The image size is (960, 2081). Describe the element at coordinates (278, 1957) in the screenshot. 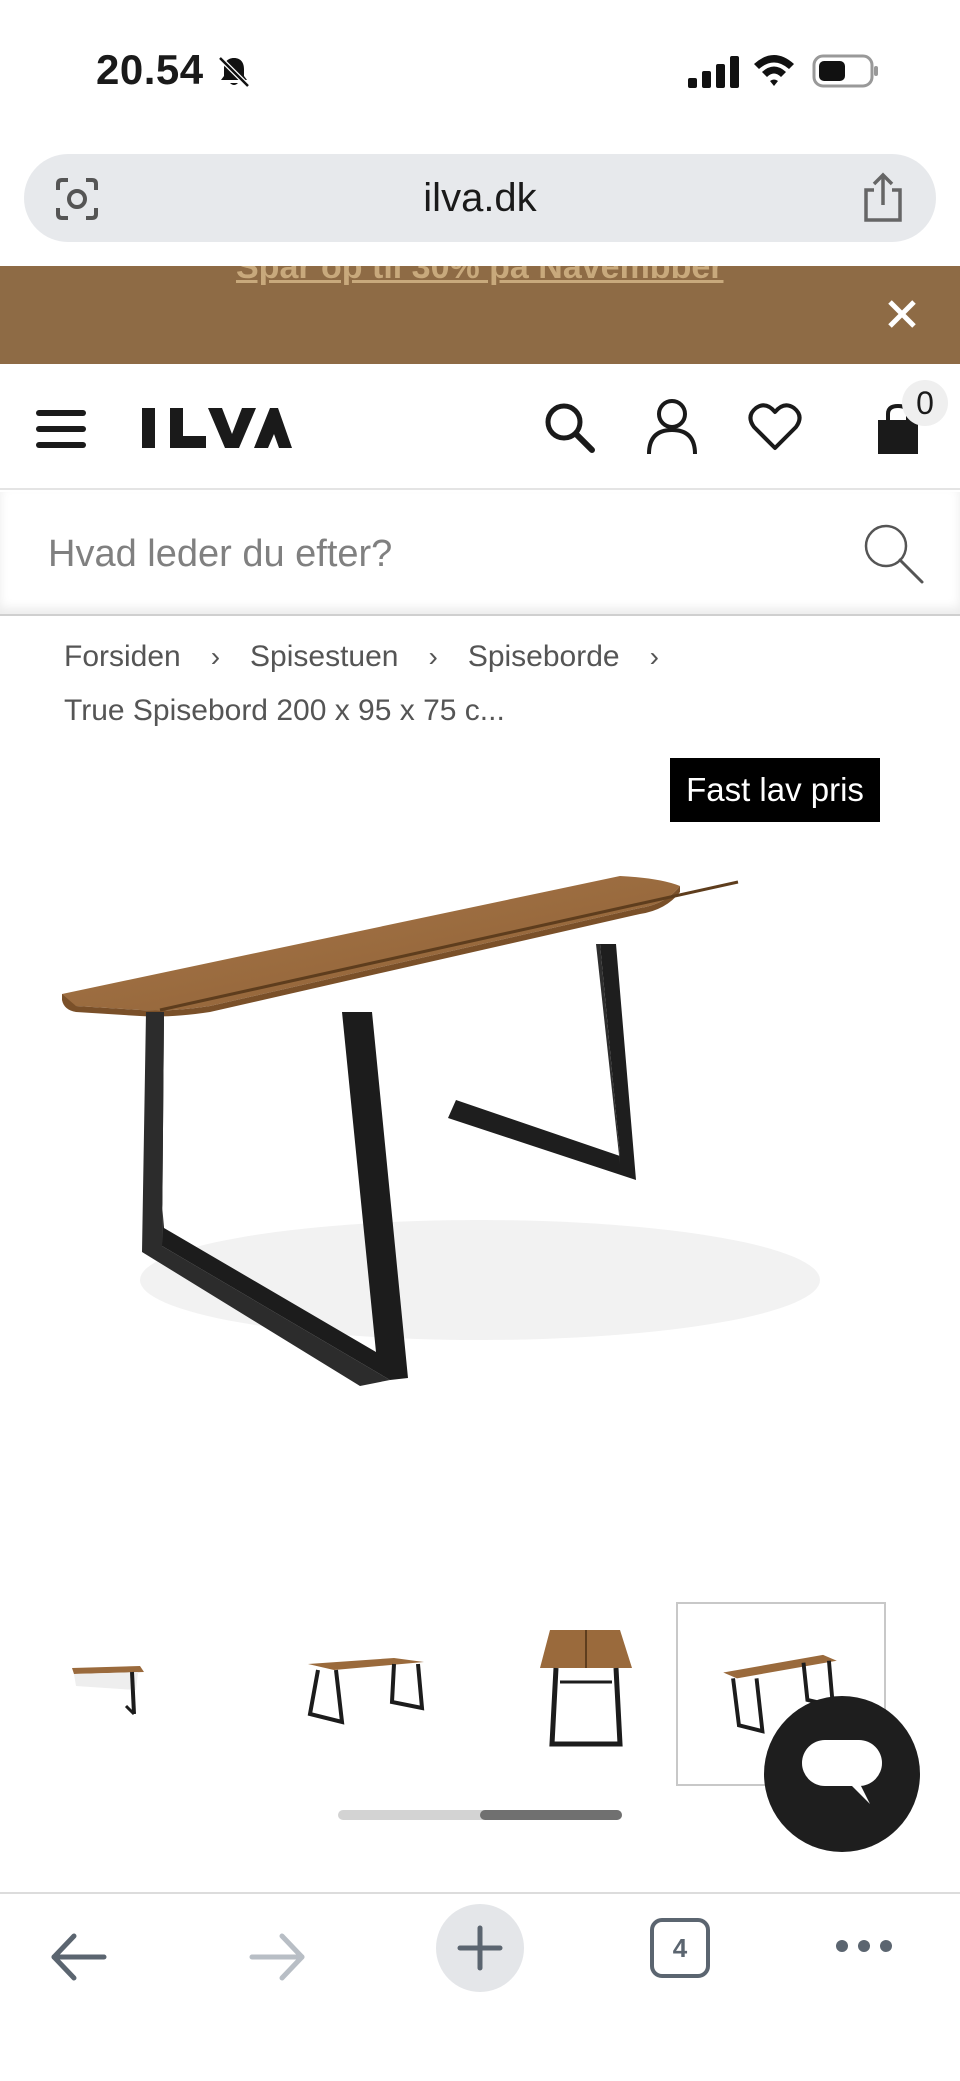

I see `forward-arrow-icon` at that location.